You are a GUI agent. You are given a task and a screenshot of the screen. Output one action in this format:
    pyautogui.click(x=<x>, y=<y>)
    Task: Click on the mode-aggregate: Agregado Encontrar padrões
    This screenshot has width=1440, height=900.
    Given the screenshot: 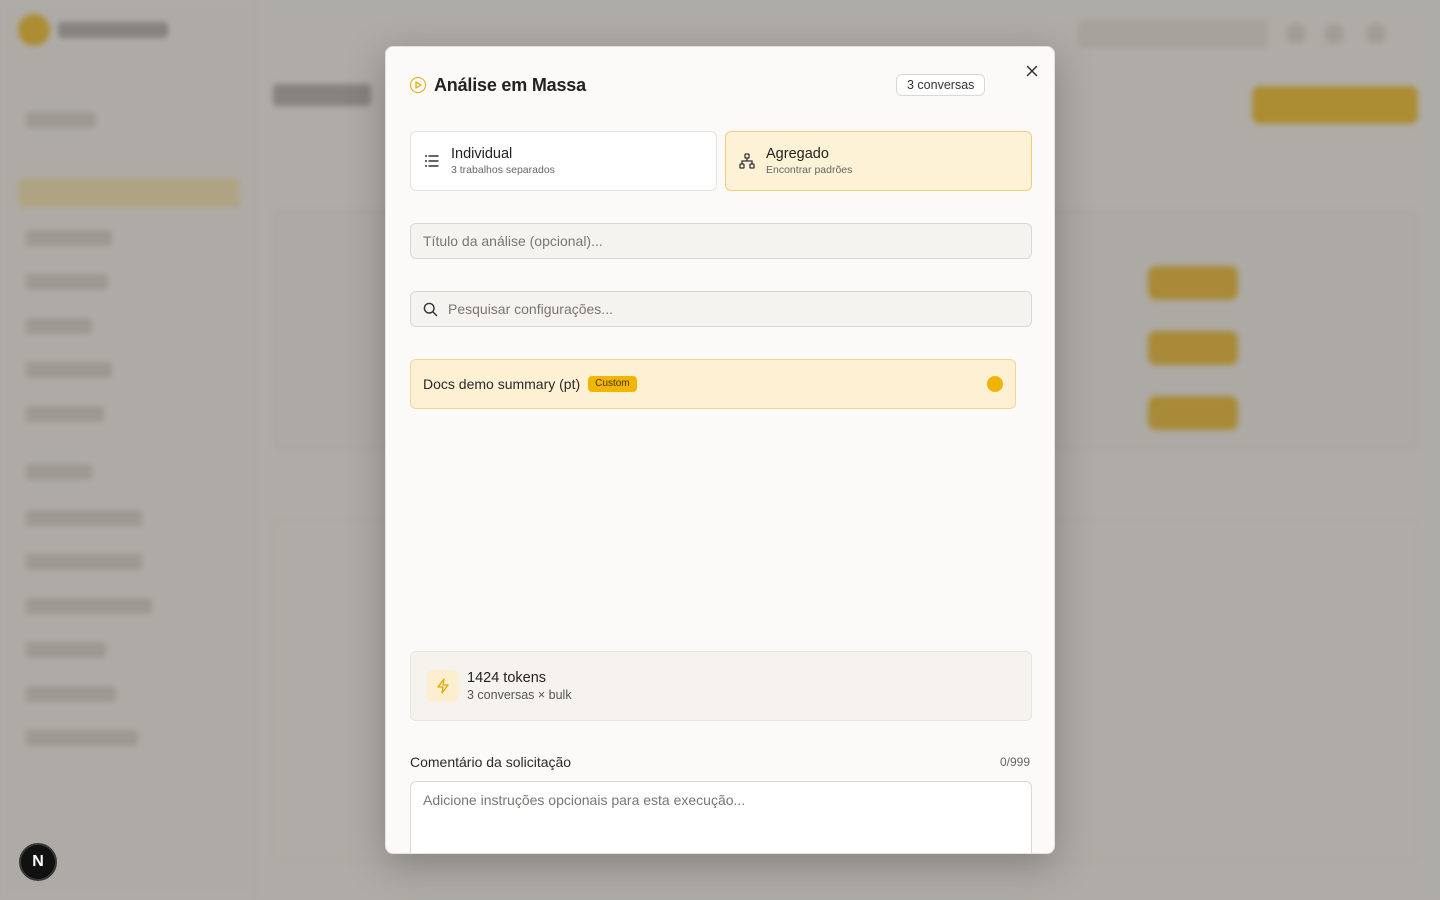 What is the action you would take?
    pyautogui.click(x=878, y=161)
    